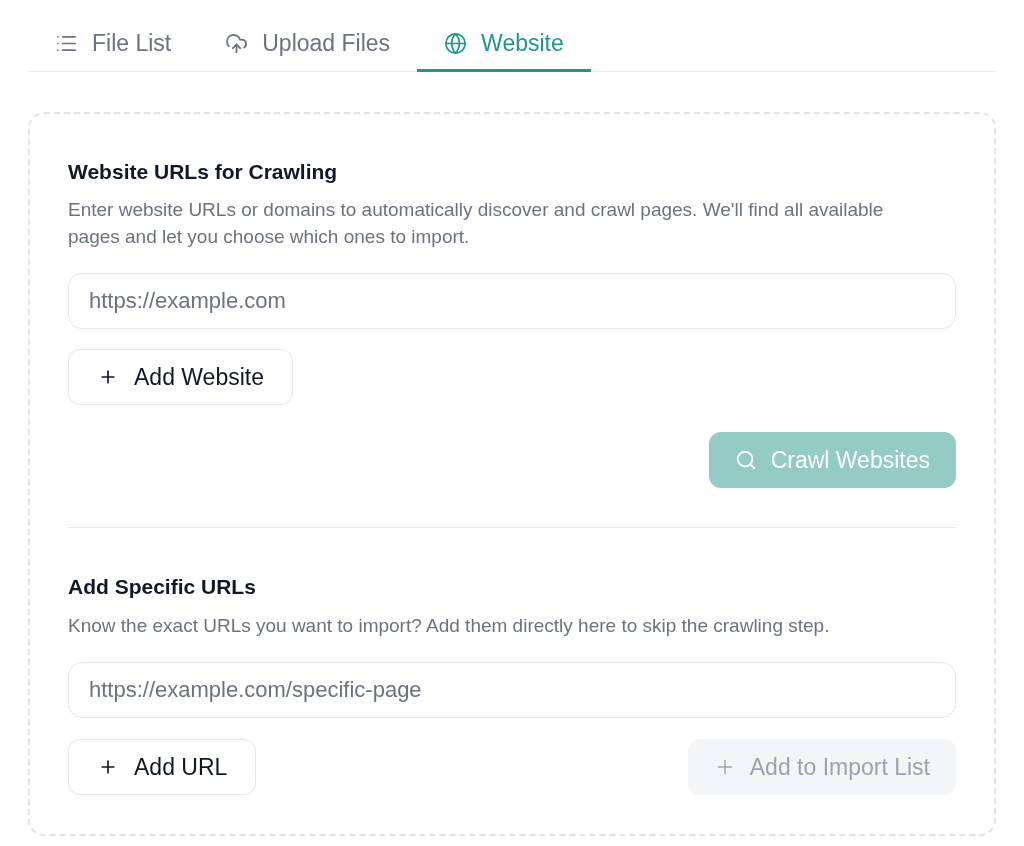  Describe the element at coordinates (512, 301) in the screenshot. I see `url-input-field: https://example.com` at that location.